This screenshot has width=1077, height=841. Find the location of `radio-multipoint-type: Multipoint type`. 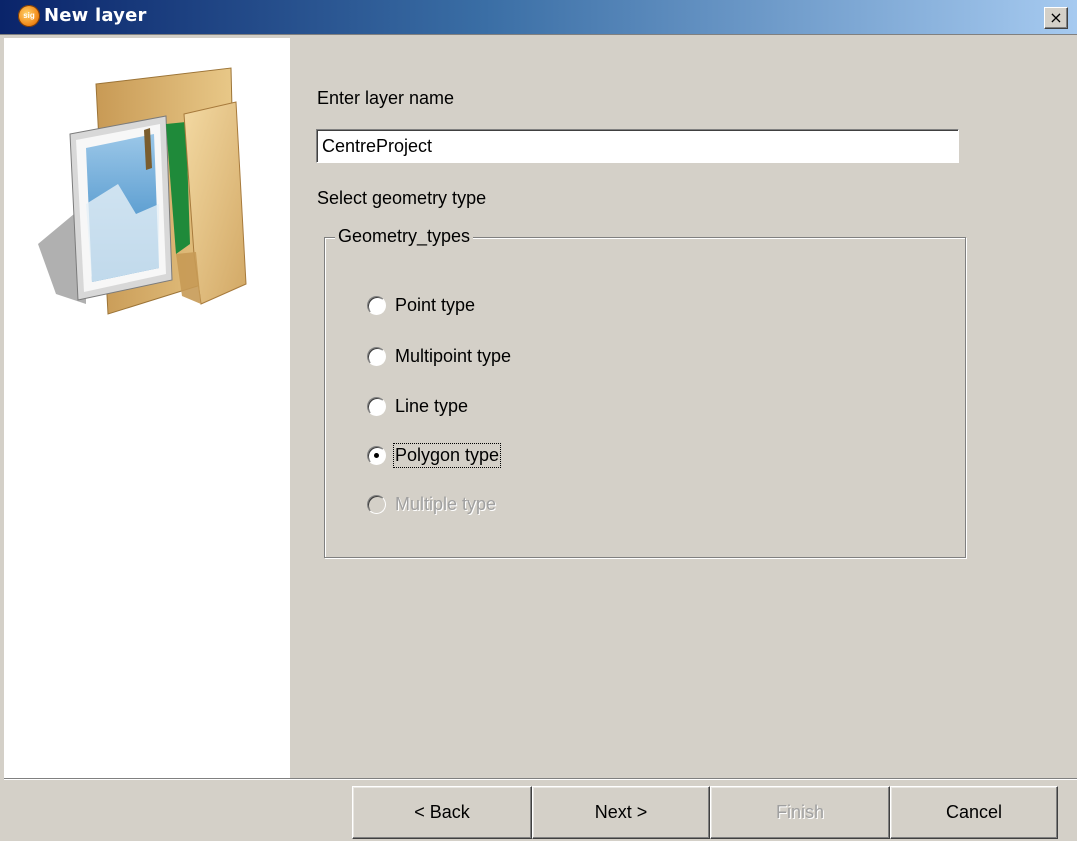

radio-multipoint-type: Multipoint type is located at coordinates (439, 356).